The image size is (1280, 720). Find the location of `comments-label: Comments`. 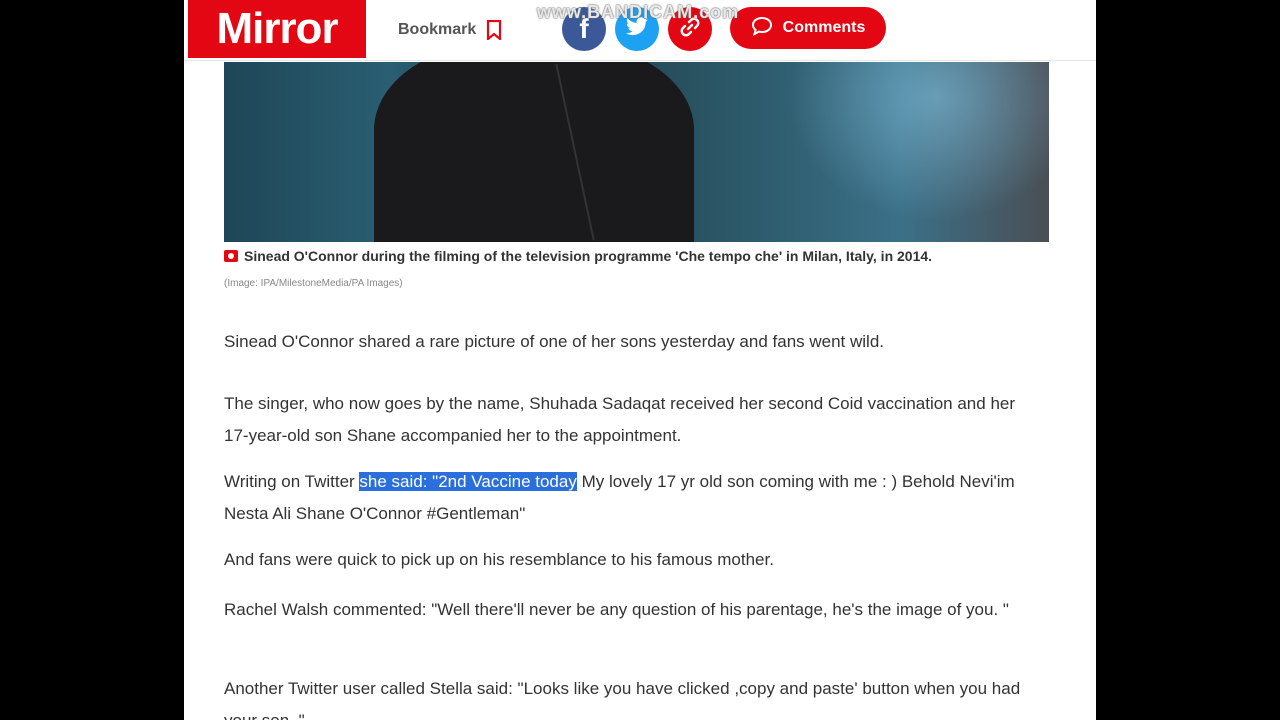

comments-label: Comments is located at coordinates (824, 27).